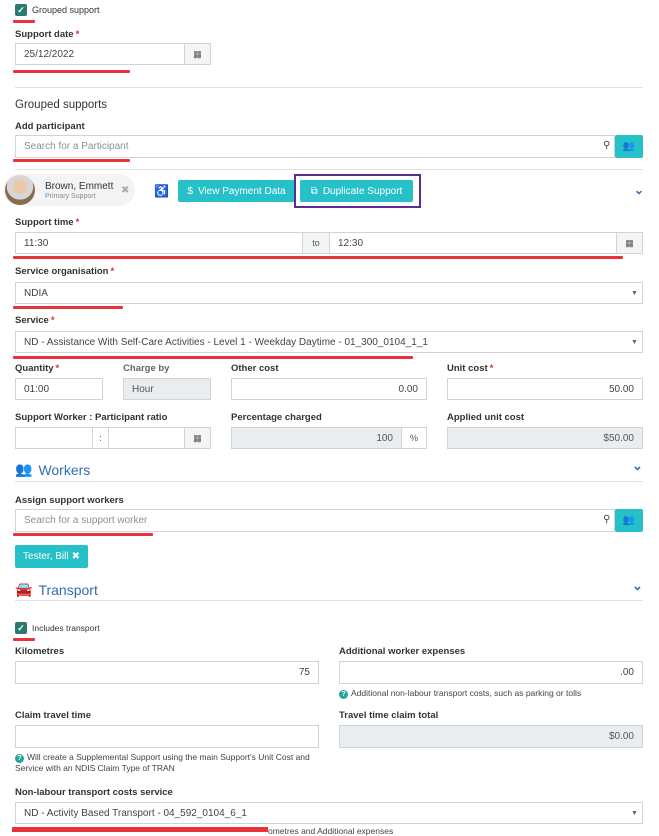 This screenshot has height=836, width=659. I want to click on additional-expenses-input: .00, so click(491, 672).